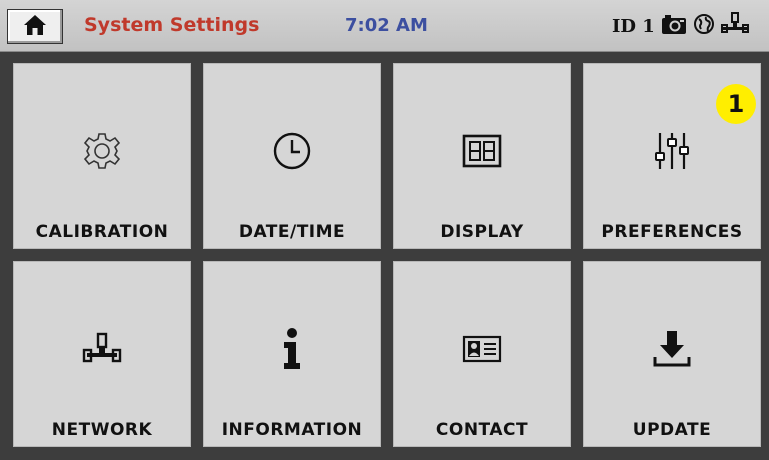 This screenshot has height=460, width=769. I want to click on network-tile: NETWORK, so click(102, 354).